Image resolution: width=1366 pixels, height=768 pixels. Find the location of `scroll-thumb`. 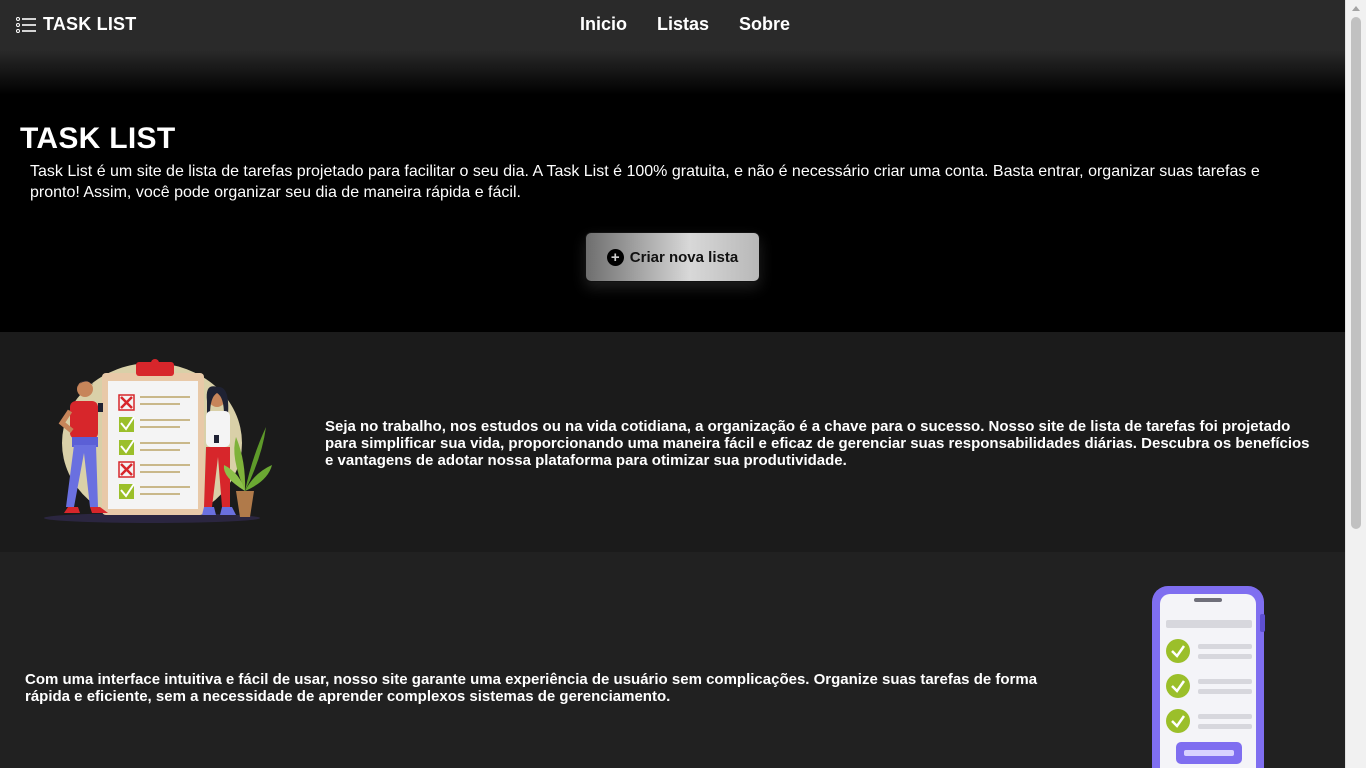

scroll-thumb is located at coordinates (1356, 273).